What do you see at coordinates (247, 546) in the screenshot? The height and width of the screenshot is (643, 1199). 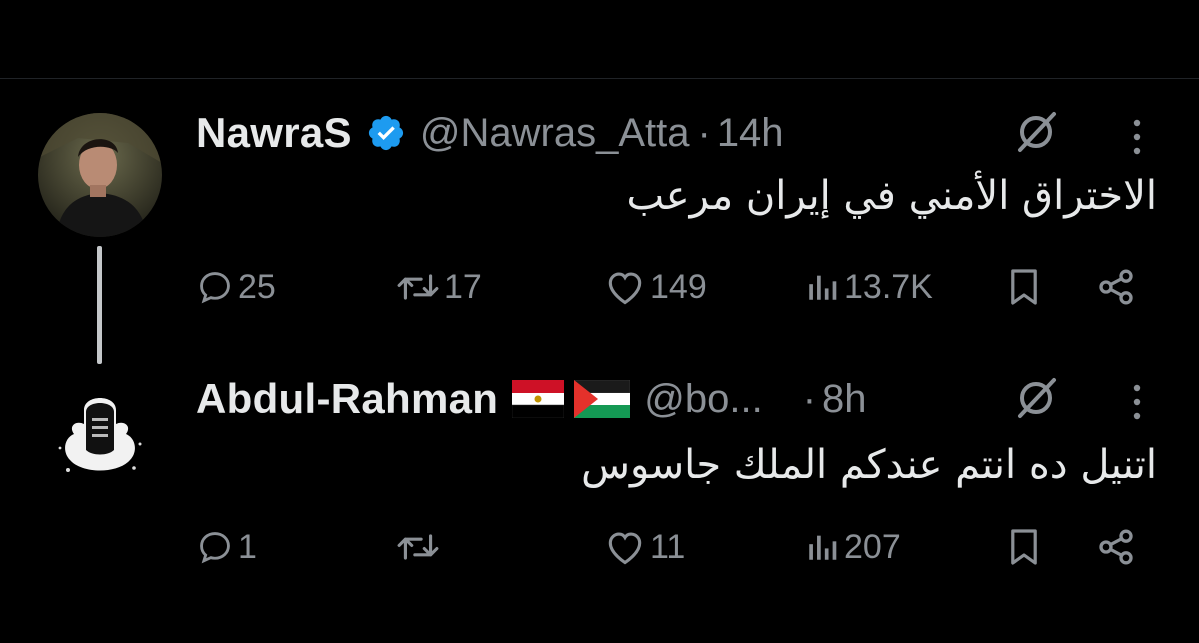 I see `reply-count: 1` at bounding box center [247, 546].